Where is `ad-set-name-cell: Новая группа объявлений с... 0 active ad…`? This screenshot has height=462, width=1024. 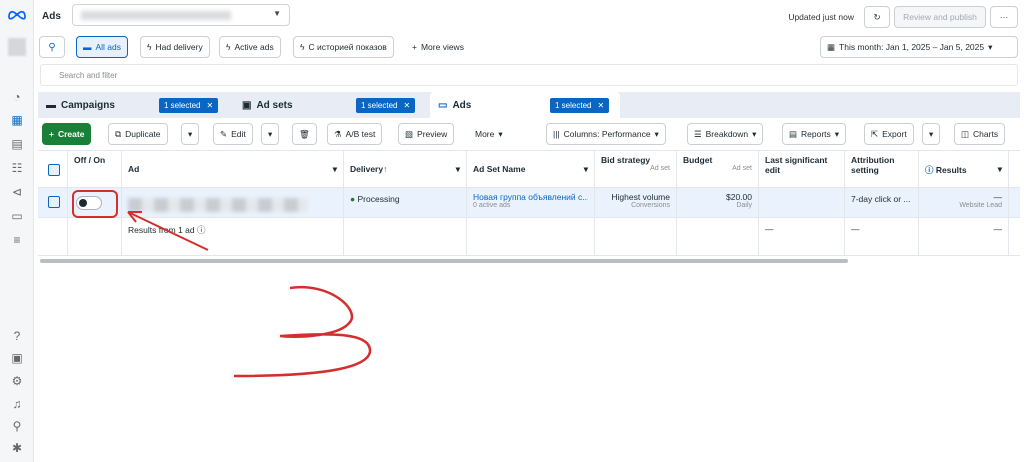
ad-set-name-cell: Новая группа объявлений с... 0 active ad… is located at coordinates (531, 202).